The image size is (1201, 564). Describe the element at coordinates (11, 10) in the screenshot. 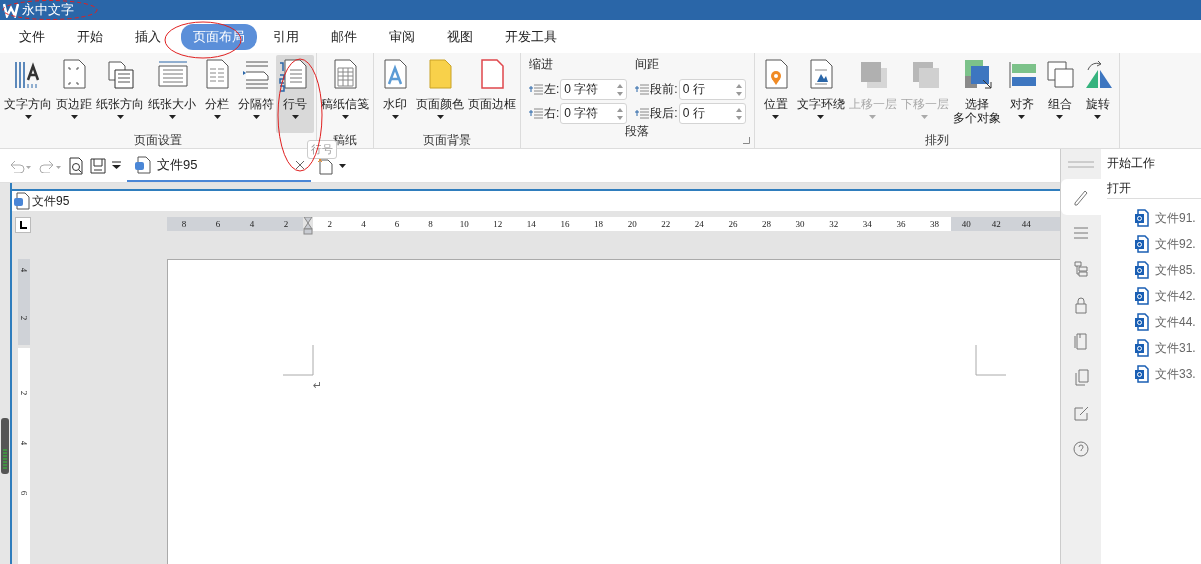

I see `app-logo-icon` at that location.